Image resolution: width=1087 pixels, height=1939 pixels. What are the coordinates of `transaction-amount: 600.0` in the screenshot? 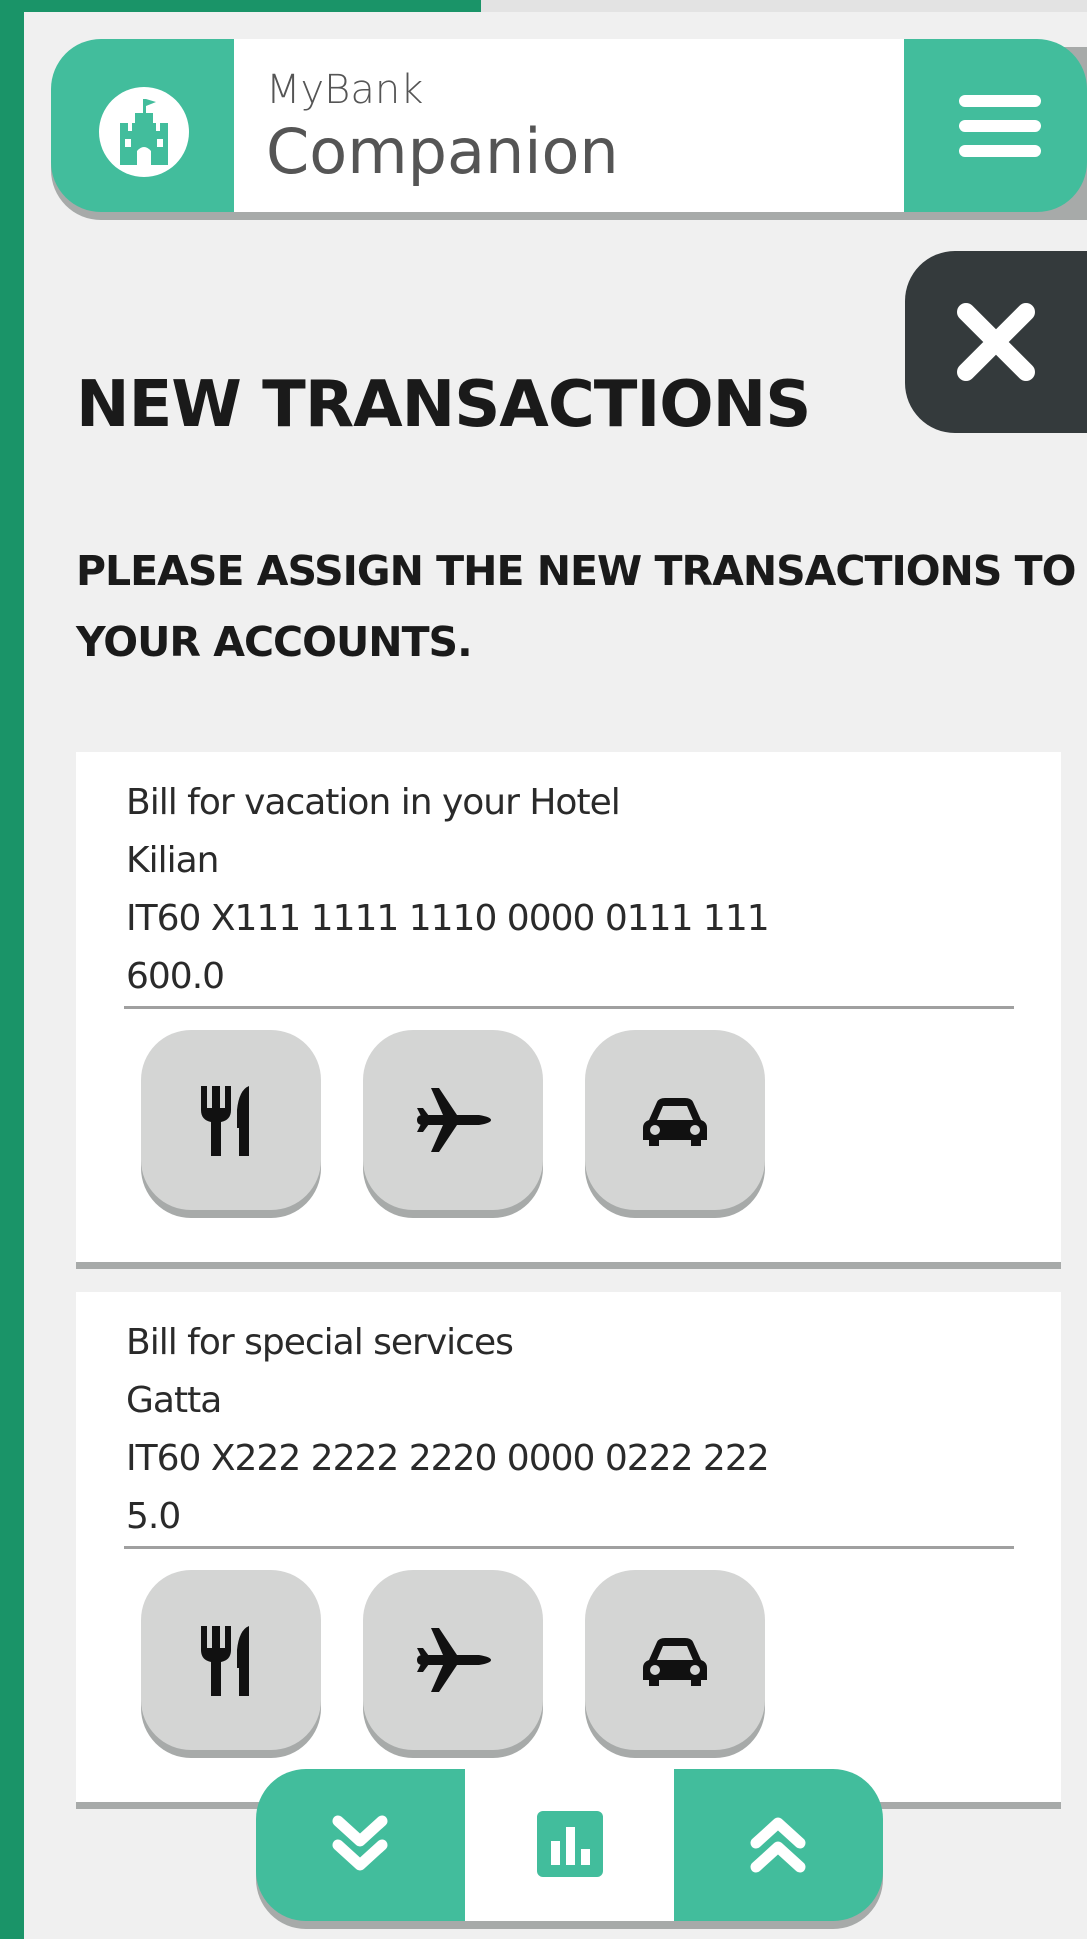 It's located at (175, 976).